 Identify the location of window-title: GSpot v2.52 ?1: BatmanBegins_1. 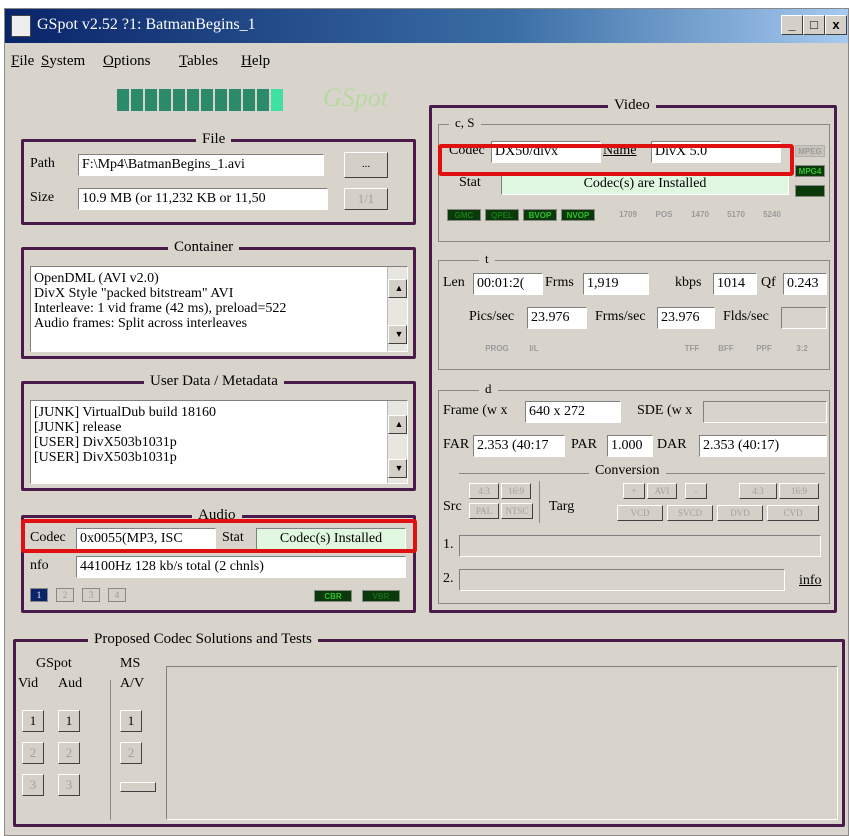
(146, 24).